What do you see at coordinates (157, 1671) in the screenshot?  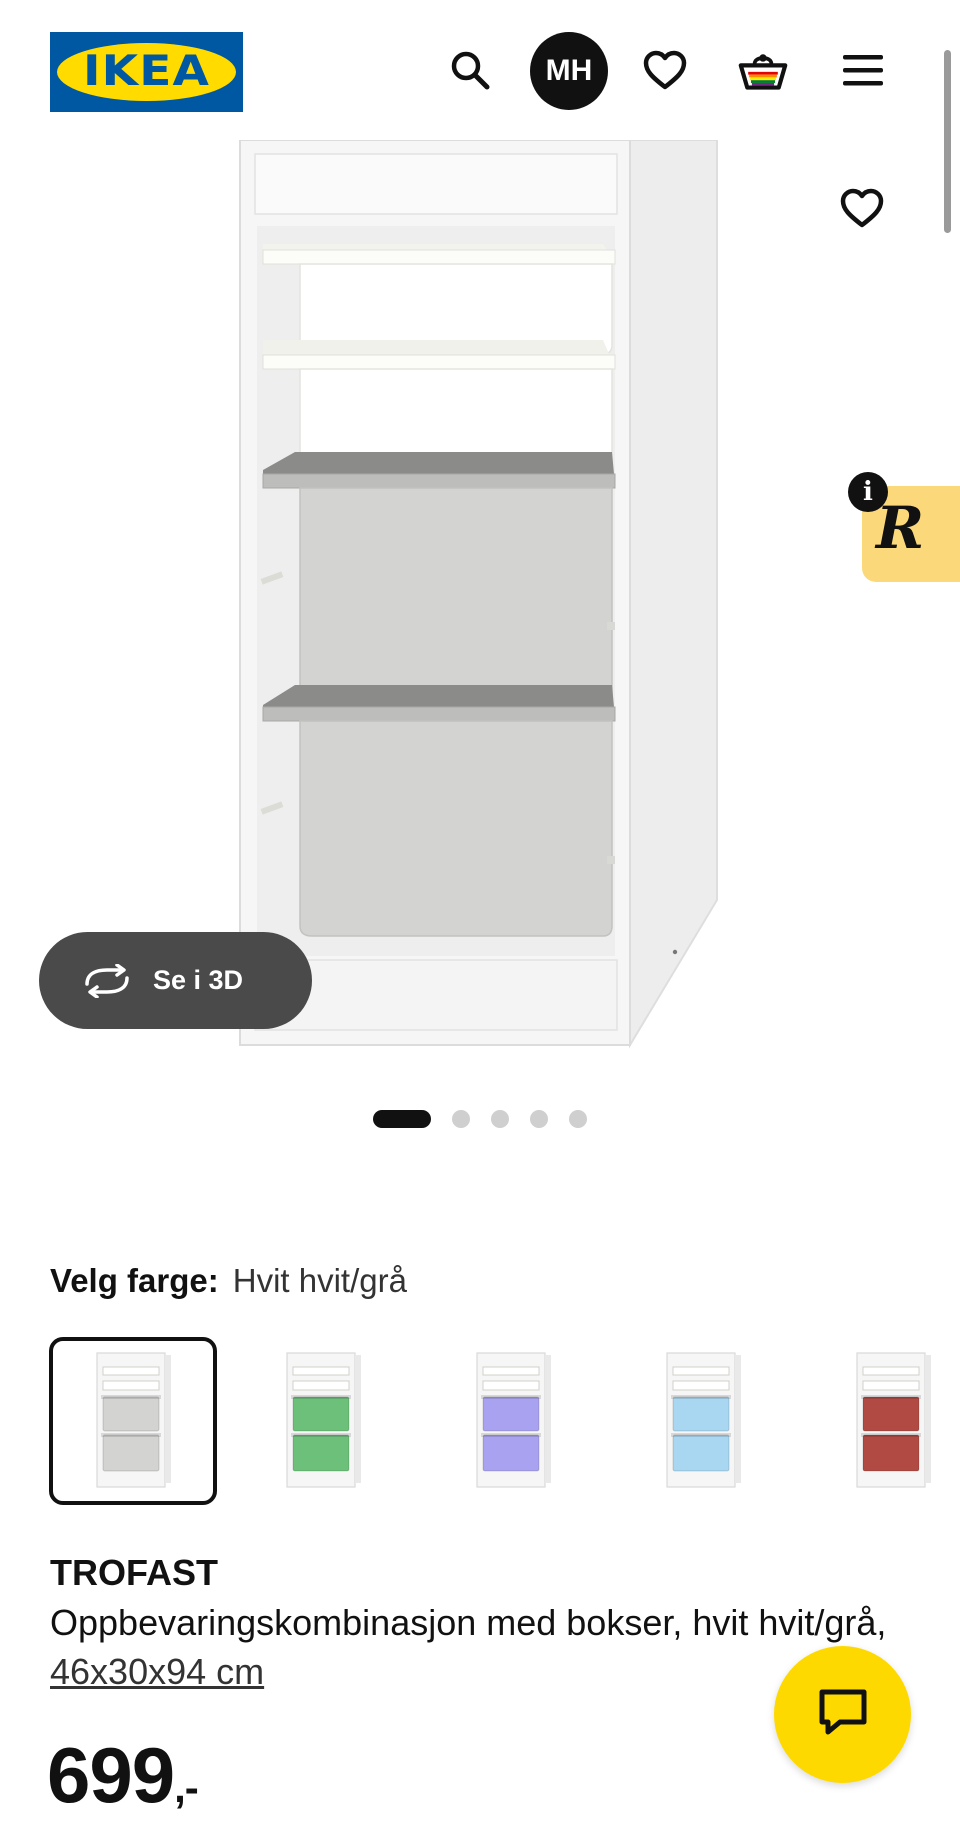 I see `product-dimensions-link: 46x30x94 cm` at bounding box center [157, 1671].